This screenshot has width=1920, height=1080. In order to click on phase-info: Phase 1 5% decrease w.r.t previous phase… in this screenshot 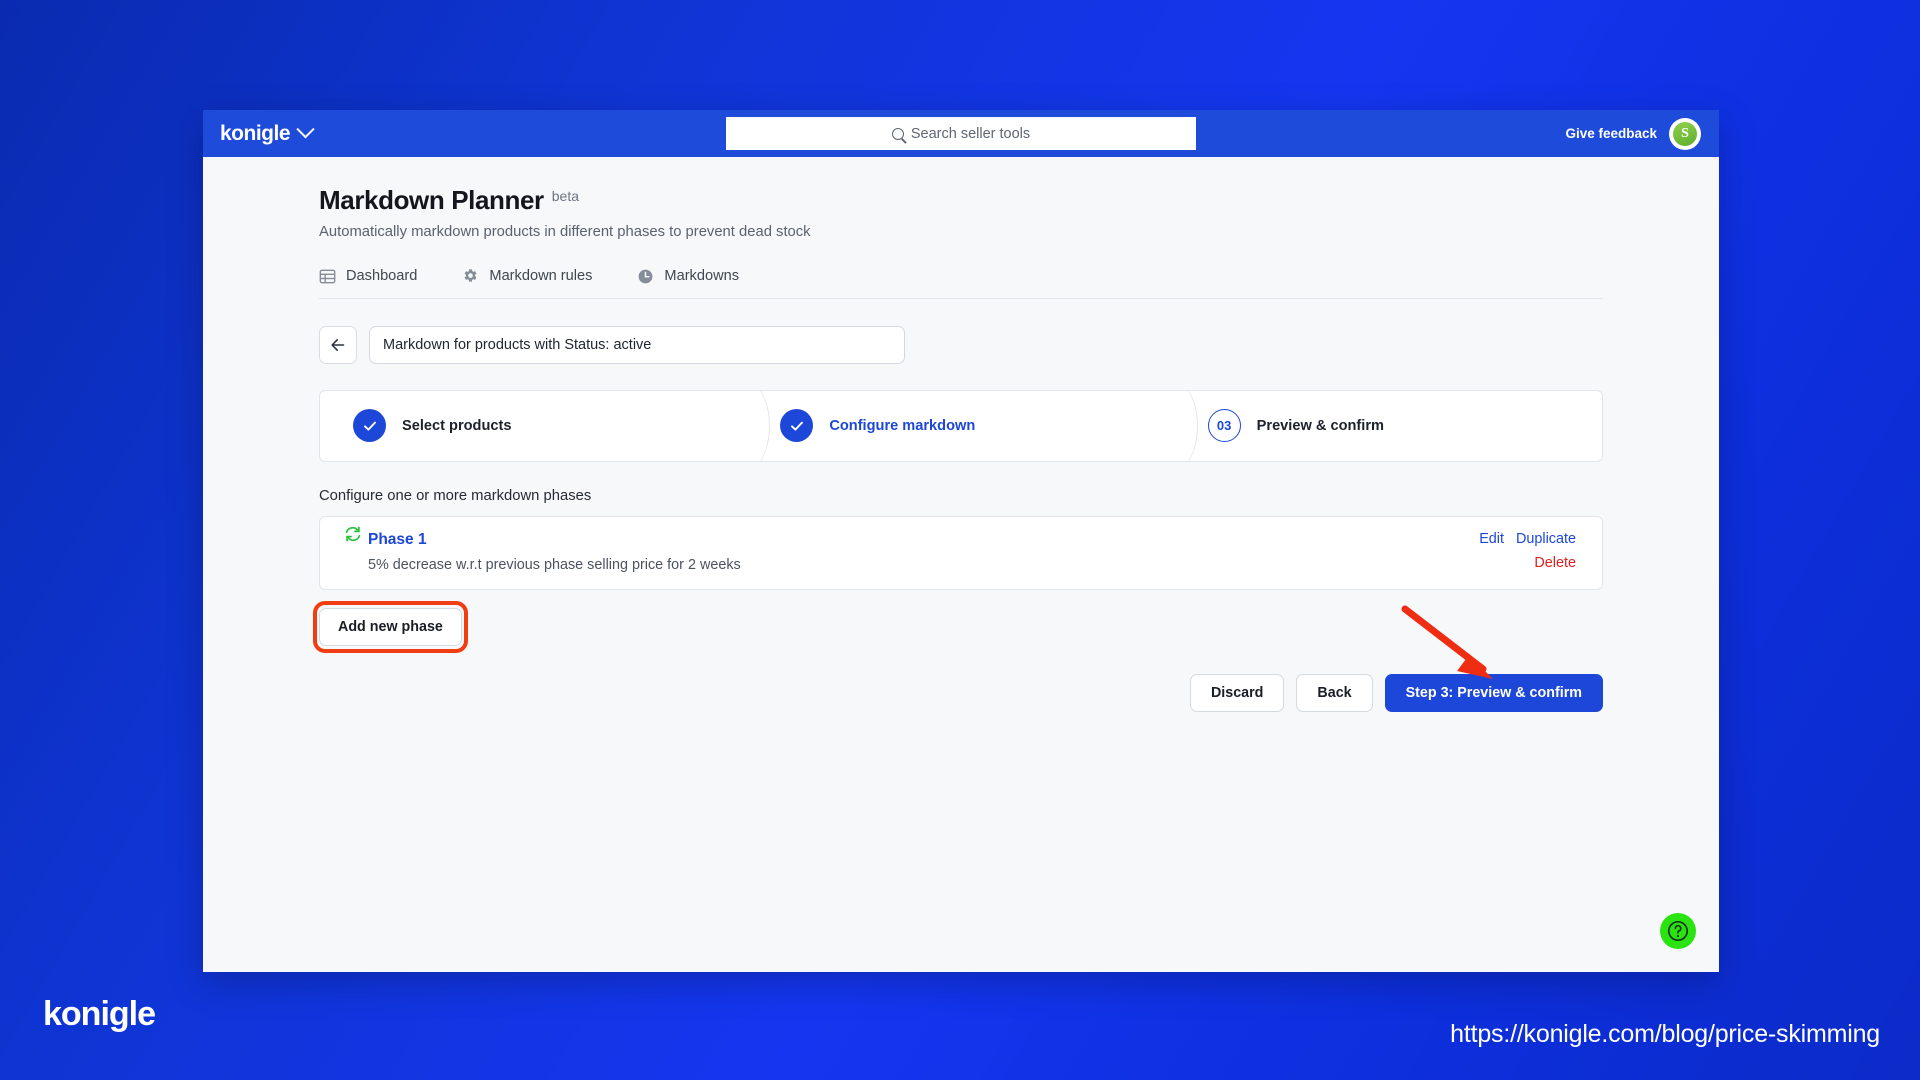, I will do `click(543, 549)`.